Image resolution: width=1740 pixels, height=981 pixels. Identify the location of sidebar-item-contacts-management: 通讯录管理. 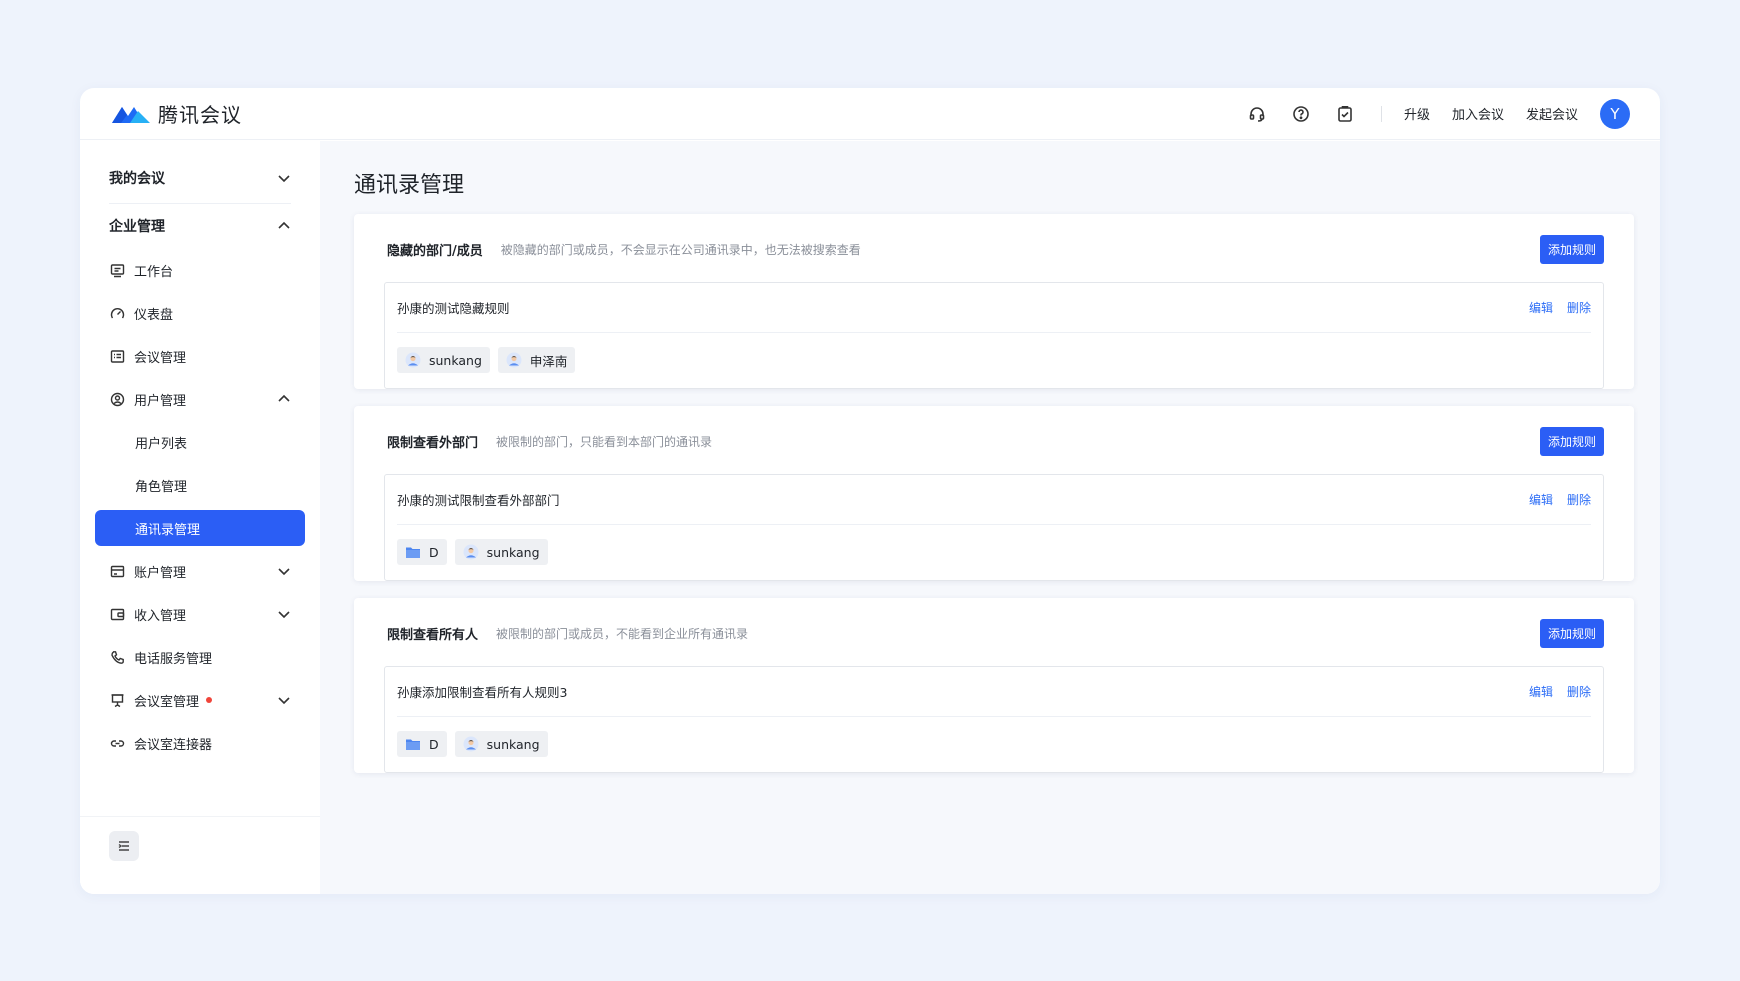
(200, 528).